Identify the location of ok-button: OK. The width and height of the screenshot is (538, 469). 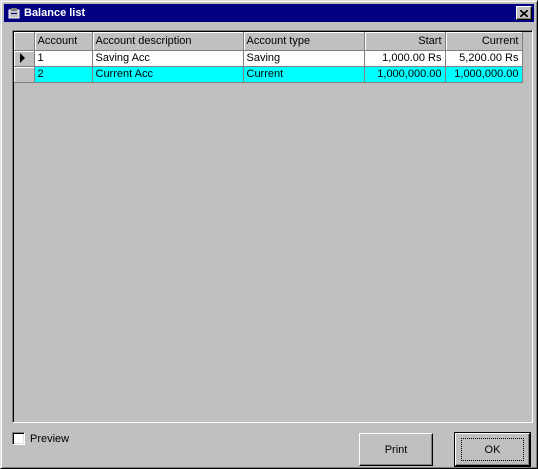
(492, 449).